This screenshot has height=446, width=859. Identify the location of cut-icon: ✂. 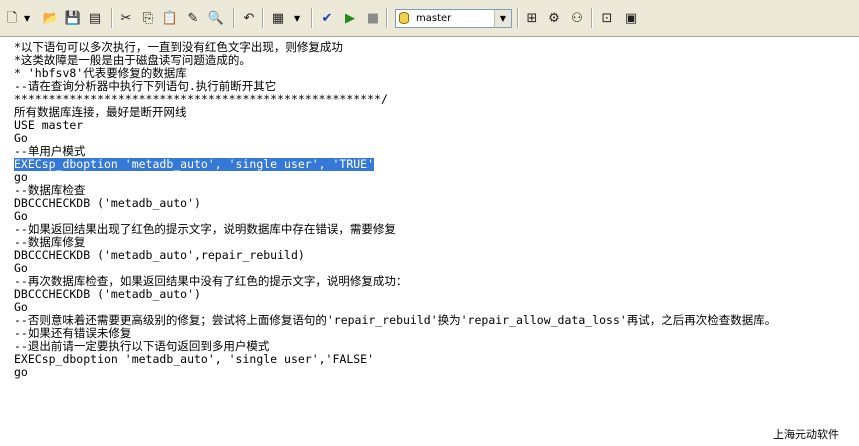
(126, 18).